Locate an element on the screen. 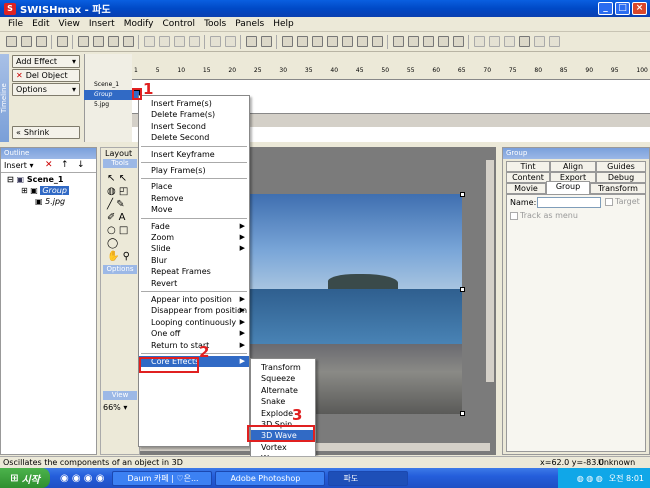 This screenshot has height=488, width=650. find-icon is located at coordinates (62, 41).